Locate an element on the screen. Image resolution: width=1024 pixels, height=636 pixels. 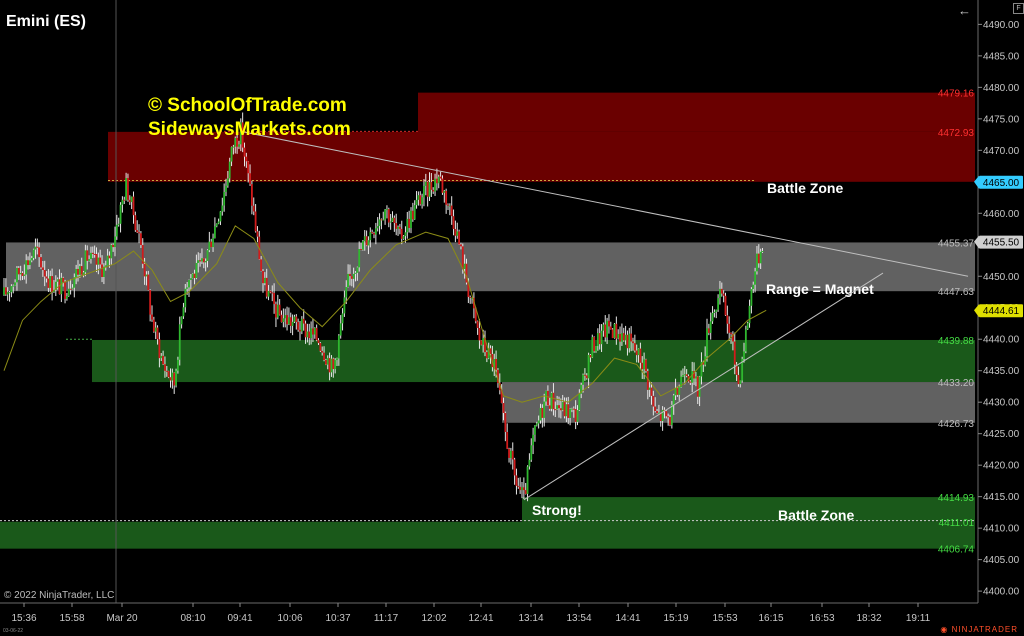
watermark-line-1: © SchoolOfTrade.com is located at coordinates (247, 105).